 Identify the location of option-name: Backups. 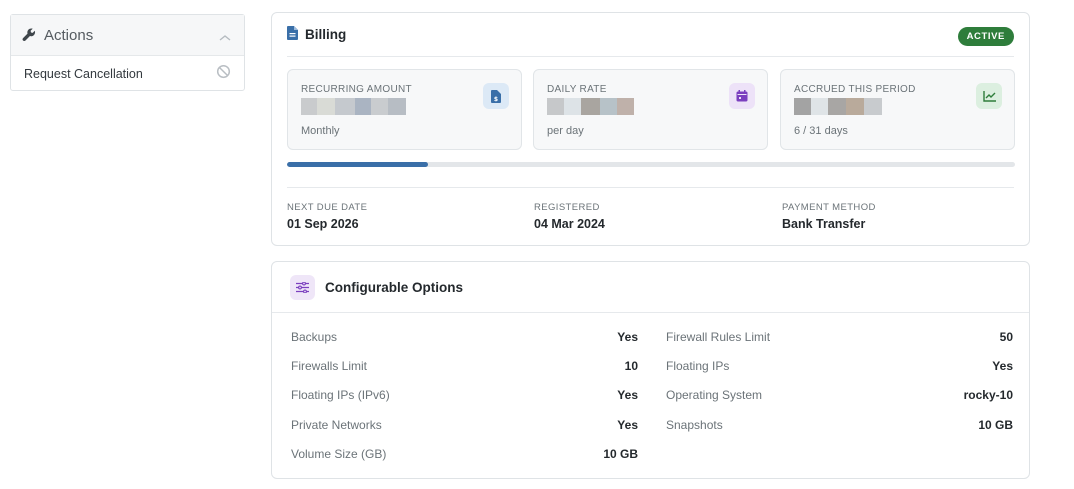
(314, 336).